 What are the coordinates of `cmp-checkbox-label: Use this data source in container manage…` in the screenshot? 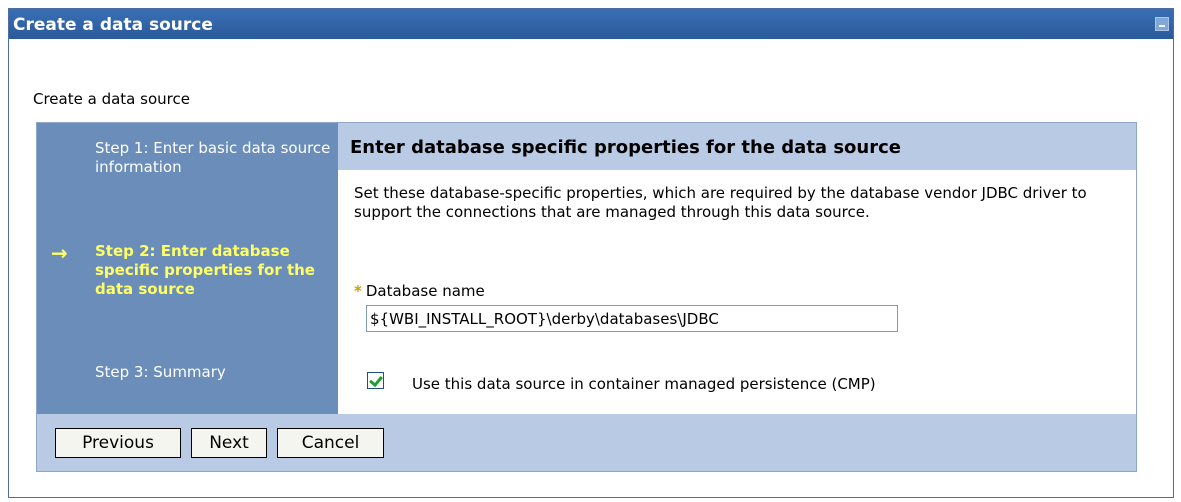 It's located at (644, 384).